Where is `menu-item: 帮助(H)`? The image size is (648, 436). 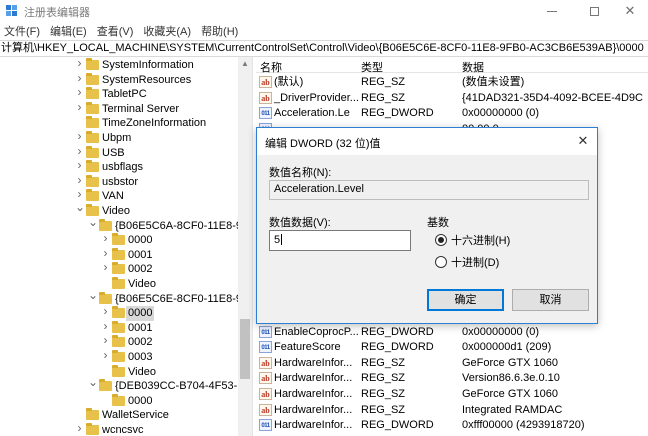 menu-item: 帮助(H) is located at coordinates (220, 31).